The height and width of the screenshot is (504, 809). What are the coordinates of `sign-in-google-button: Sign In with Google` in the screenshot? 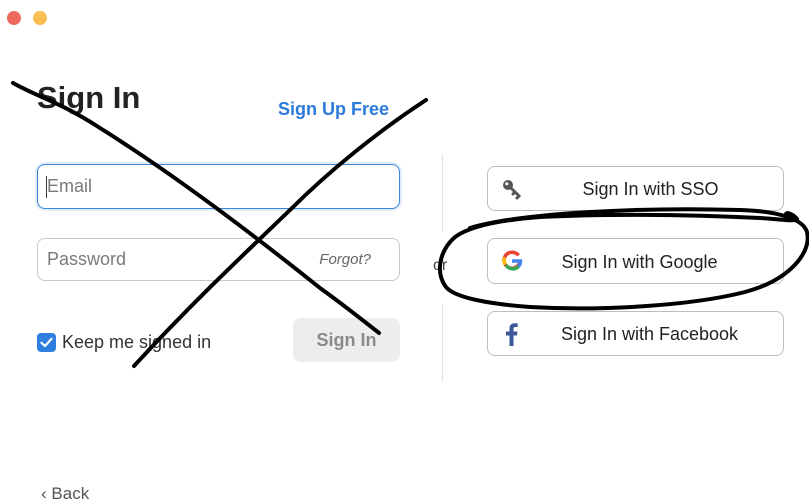 It's located at (635, 261).